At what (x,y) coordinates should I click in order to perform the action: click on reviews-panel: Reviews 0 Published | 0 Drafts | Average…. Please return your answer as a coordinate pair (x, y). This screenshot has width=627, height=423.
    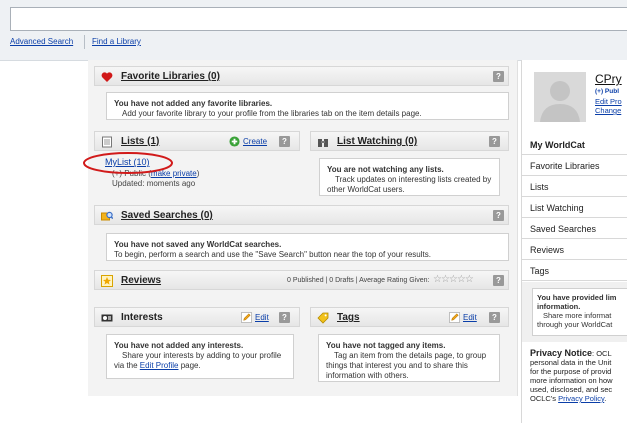
    Looking at the image, I should click on (301, 288).